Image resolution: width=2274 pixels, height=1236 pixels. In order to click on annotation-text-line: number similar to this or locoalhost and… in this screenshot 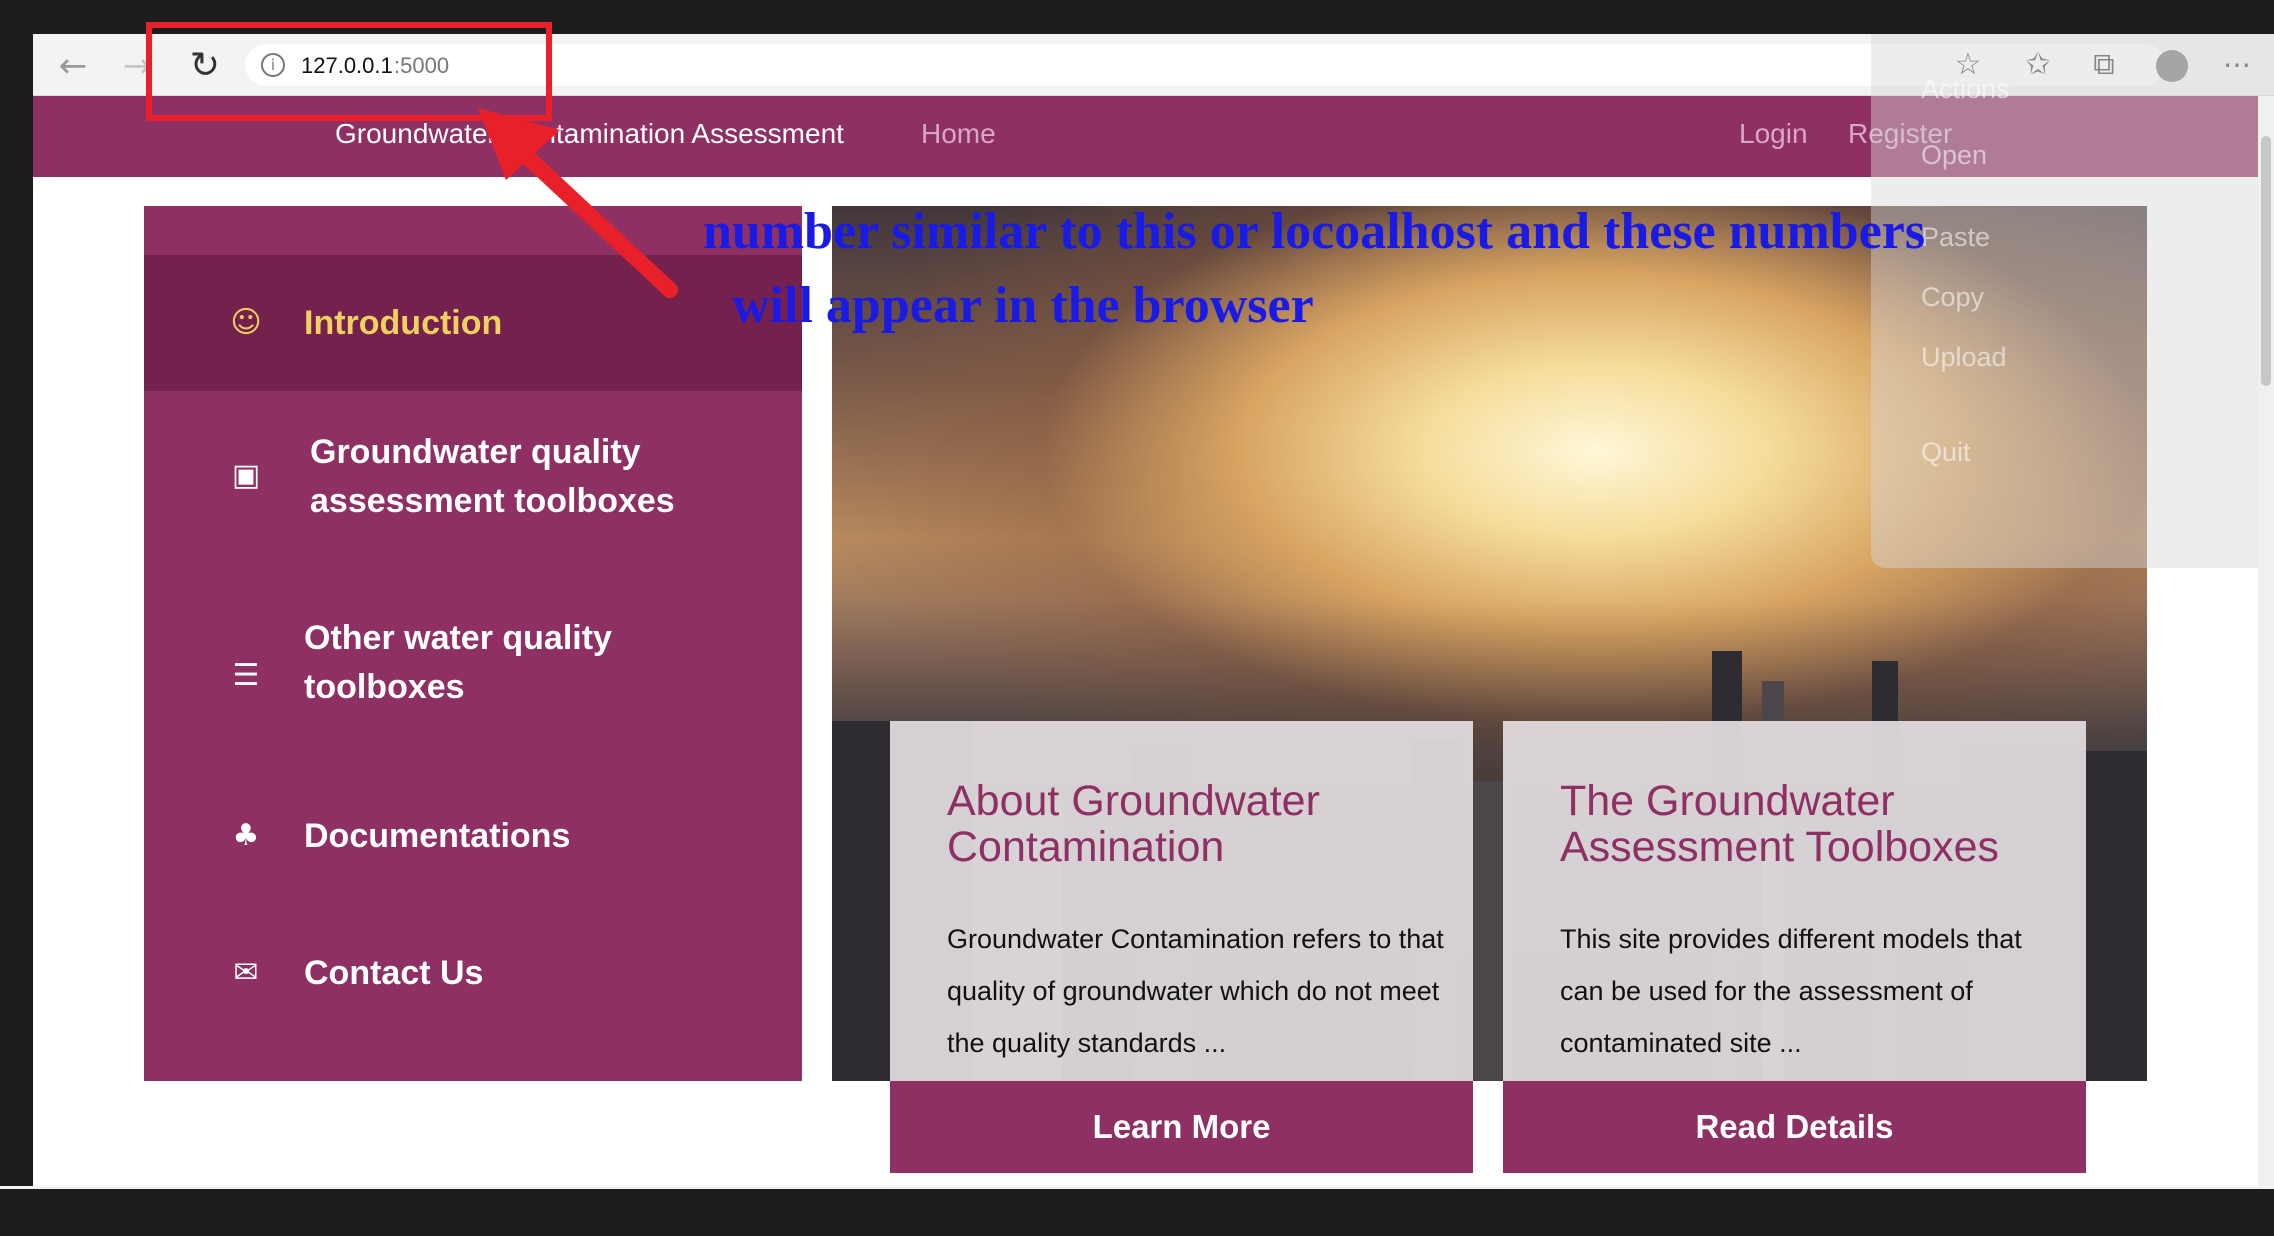, I will do `click(1314, 231)`.